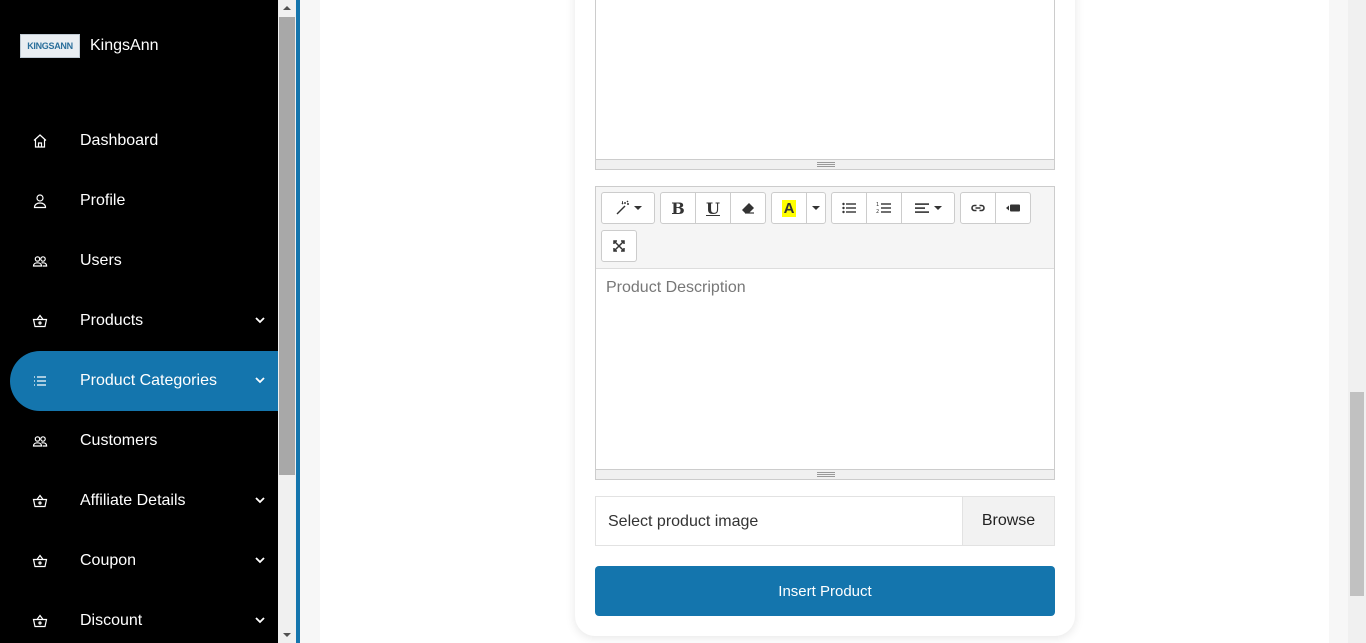 The height and width of the screenshot is (643, 1366). Describe the element at coordinates (922, 208) in the screenshot. I see `align-icon` at that location.